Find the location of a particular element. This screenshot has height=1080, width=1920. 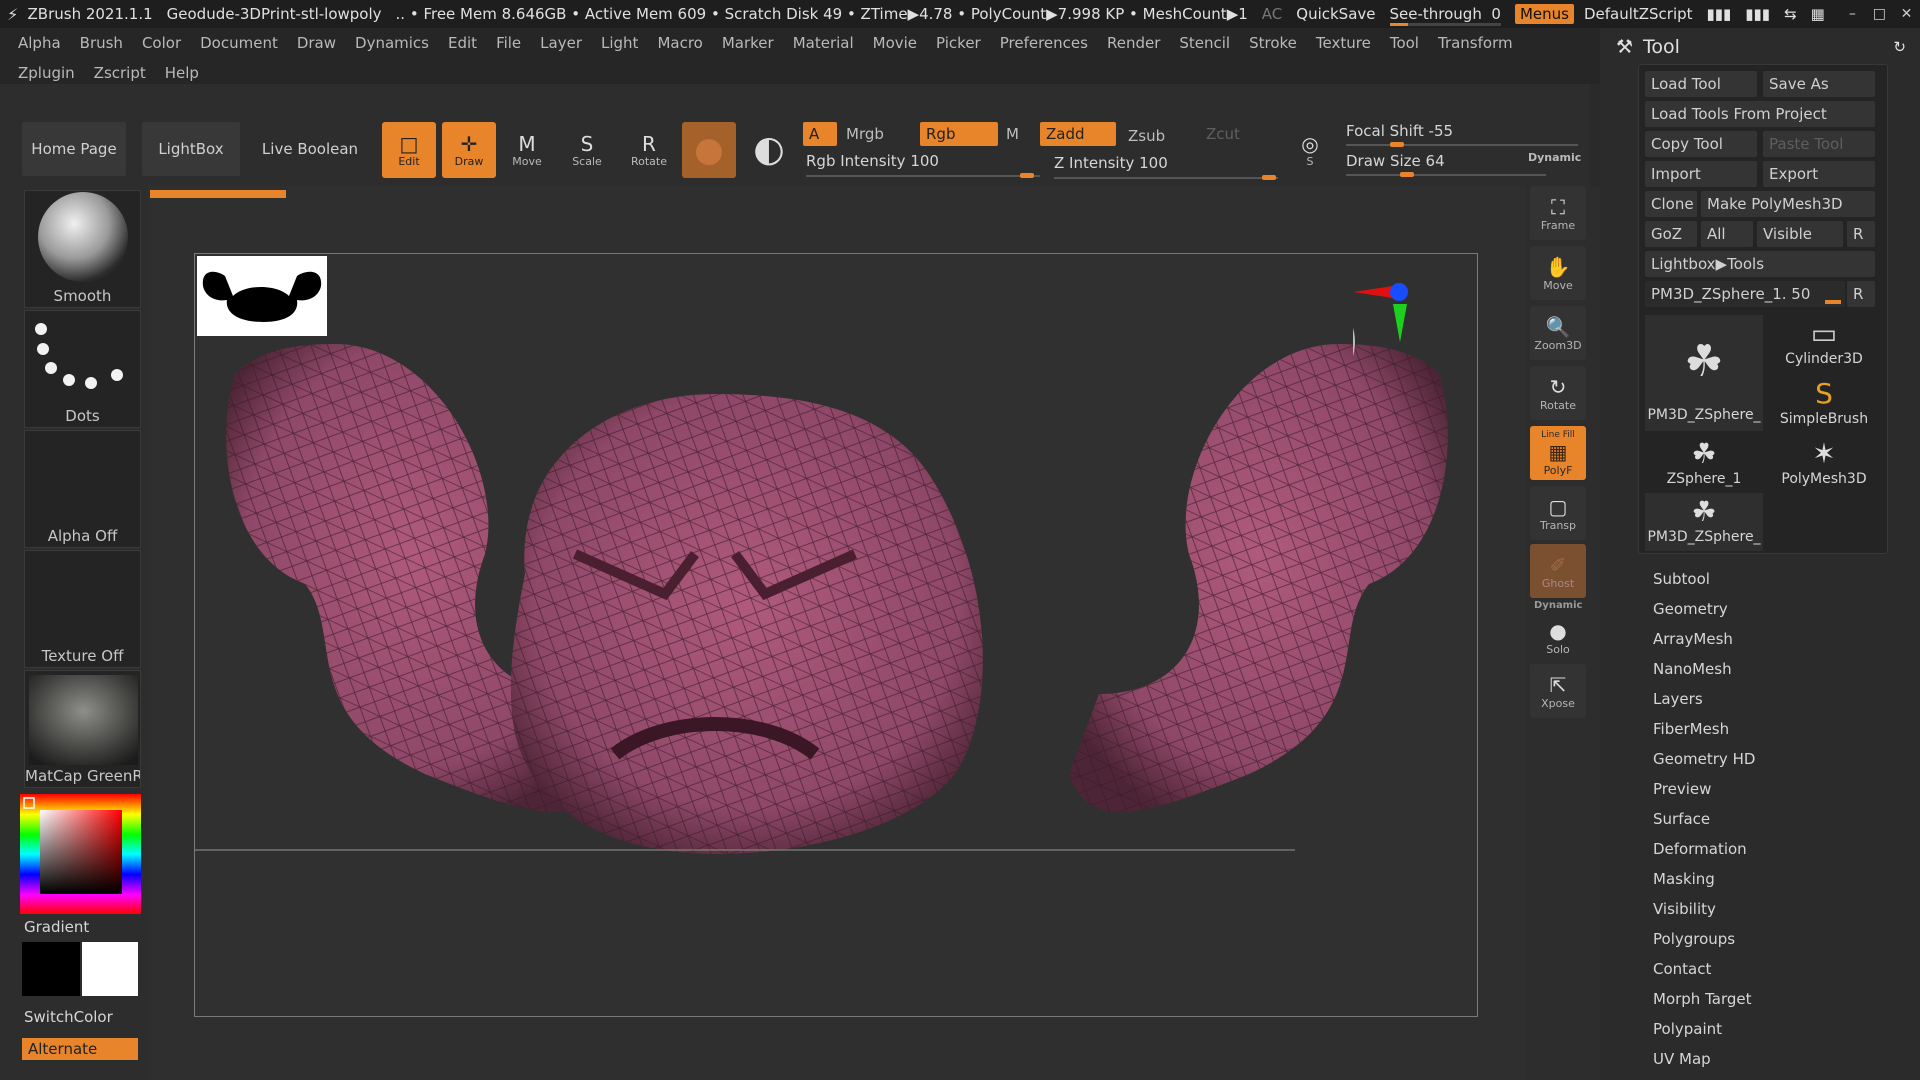

subpalette-subtool: Subtool is located at coordinates (1681, 579).